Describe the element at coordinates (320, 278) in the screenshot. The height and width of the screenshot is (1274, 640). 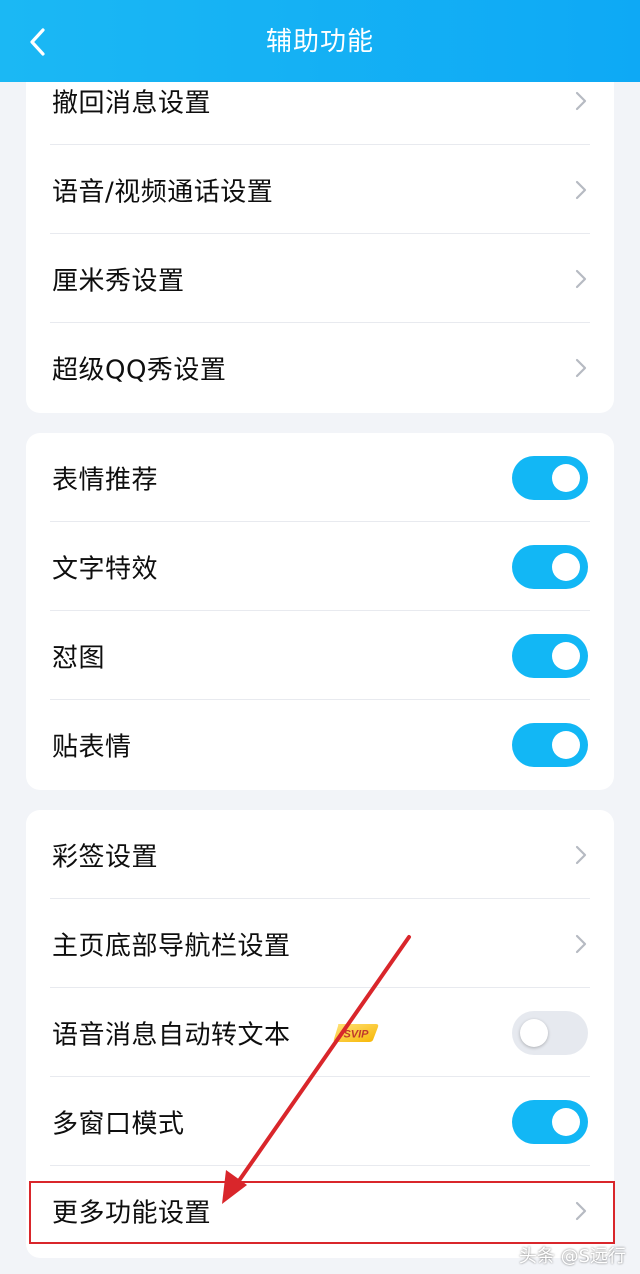
I see `row-cmshow-settings: 厘米秀设置` at that location.